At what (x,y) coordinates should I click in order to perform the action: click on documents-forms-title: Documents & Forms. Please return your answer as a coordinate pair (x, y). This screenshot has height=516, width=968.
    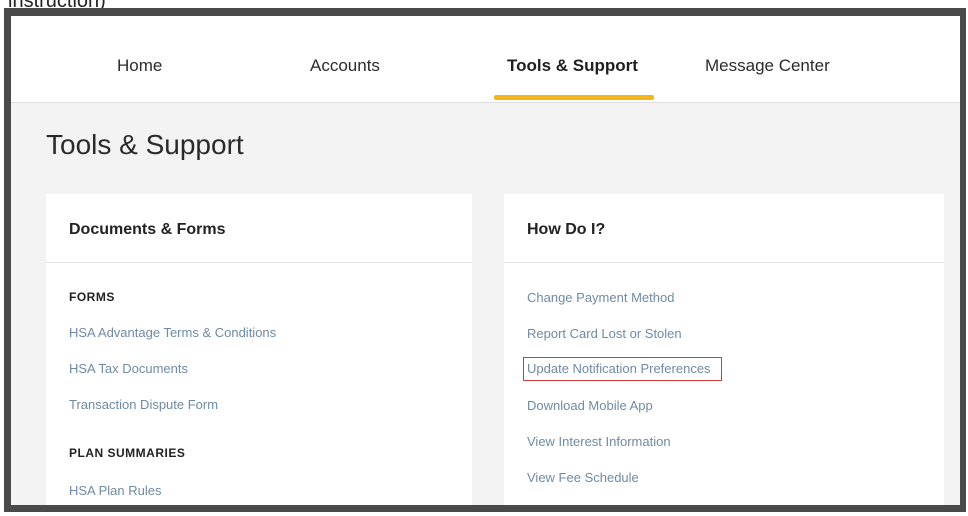
    Looking at the image, I should click on (147, 229).